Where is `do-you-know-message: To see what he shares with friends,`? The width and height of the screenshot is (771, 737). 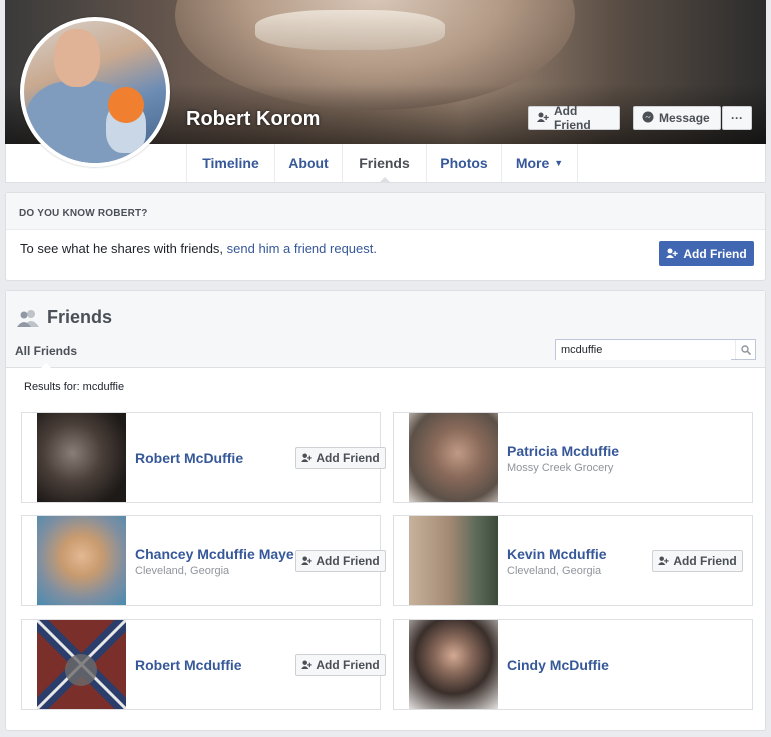
do-you-know-message: To see what he shares with friends, is located at coordinates (123, 248).